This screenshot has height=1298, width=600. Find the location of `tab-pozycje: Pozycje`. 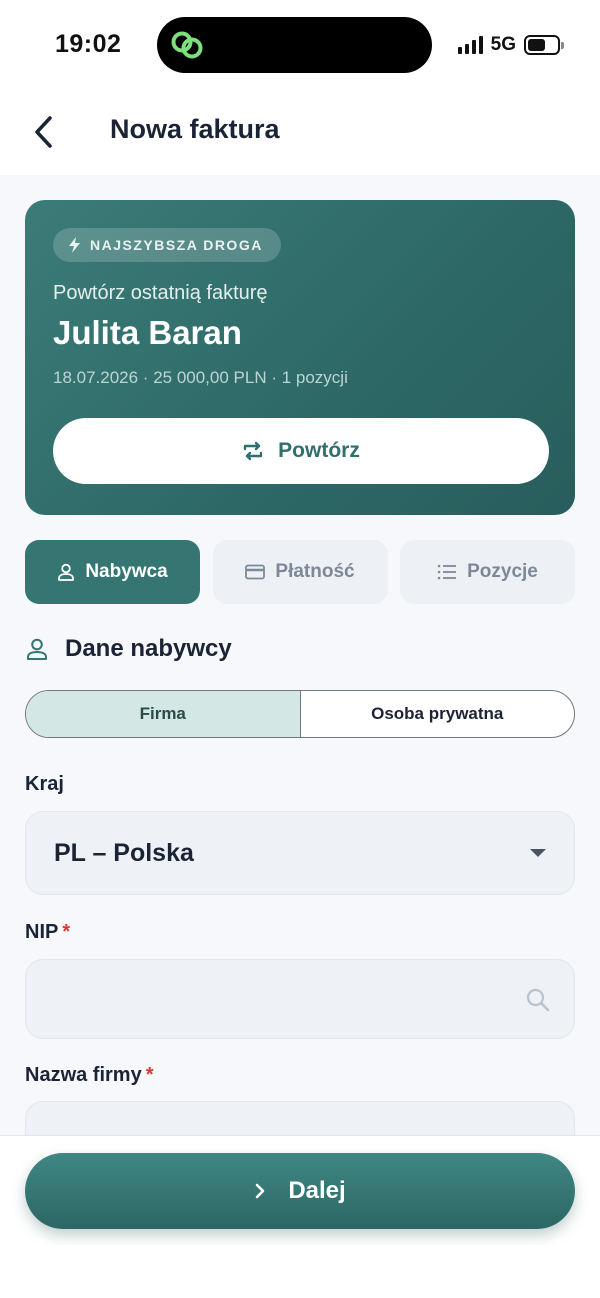

tab-pozycje: Pozycje is located at coordinates (487, 572).